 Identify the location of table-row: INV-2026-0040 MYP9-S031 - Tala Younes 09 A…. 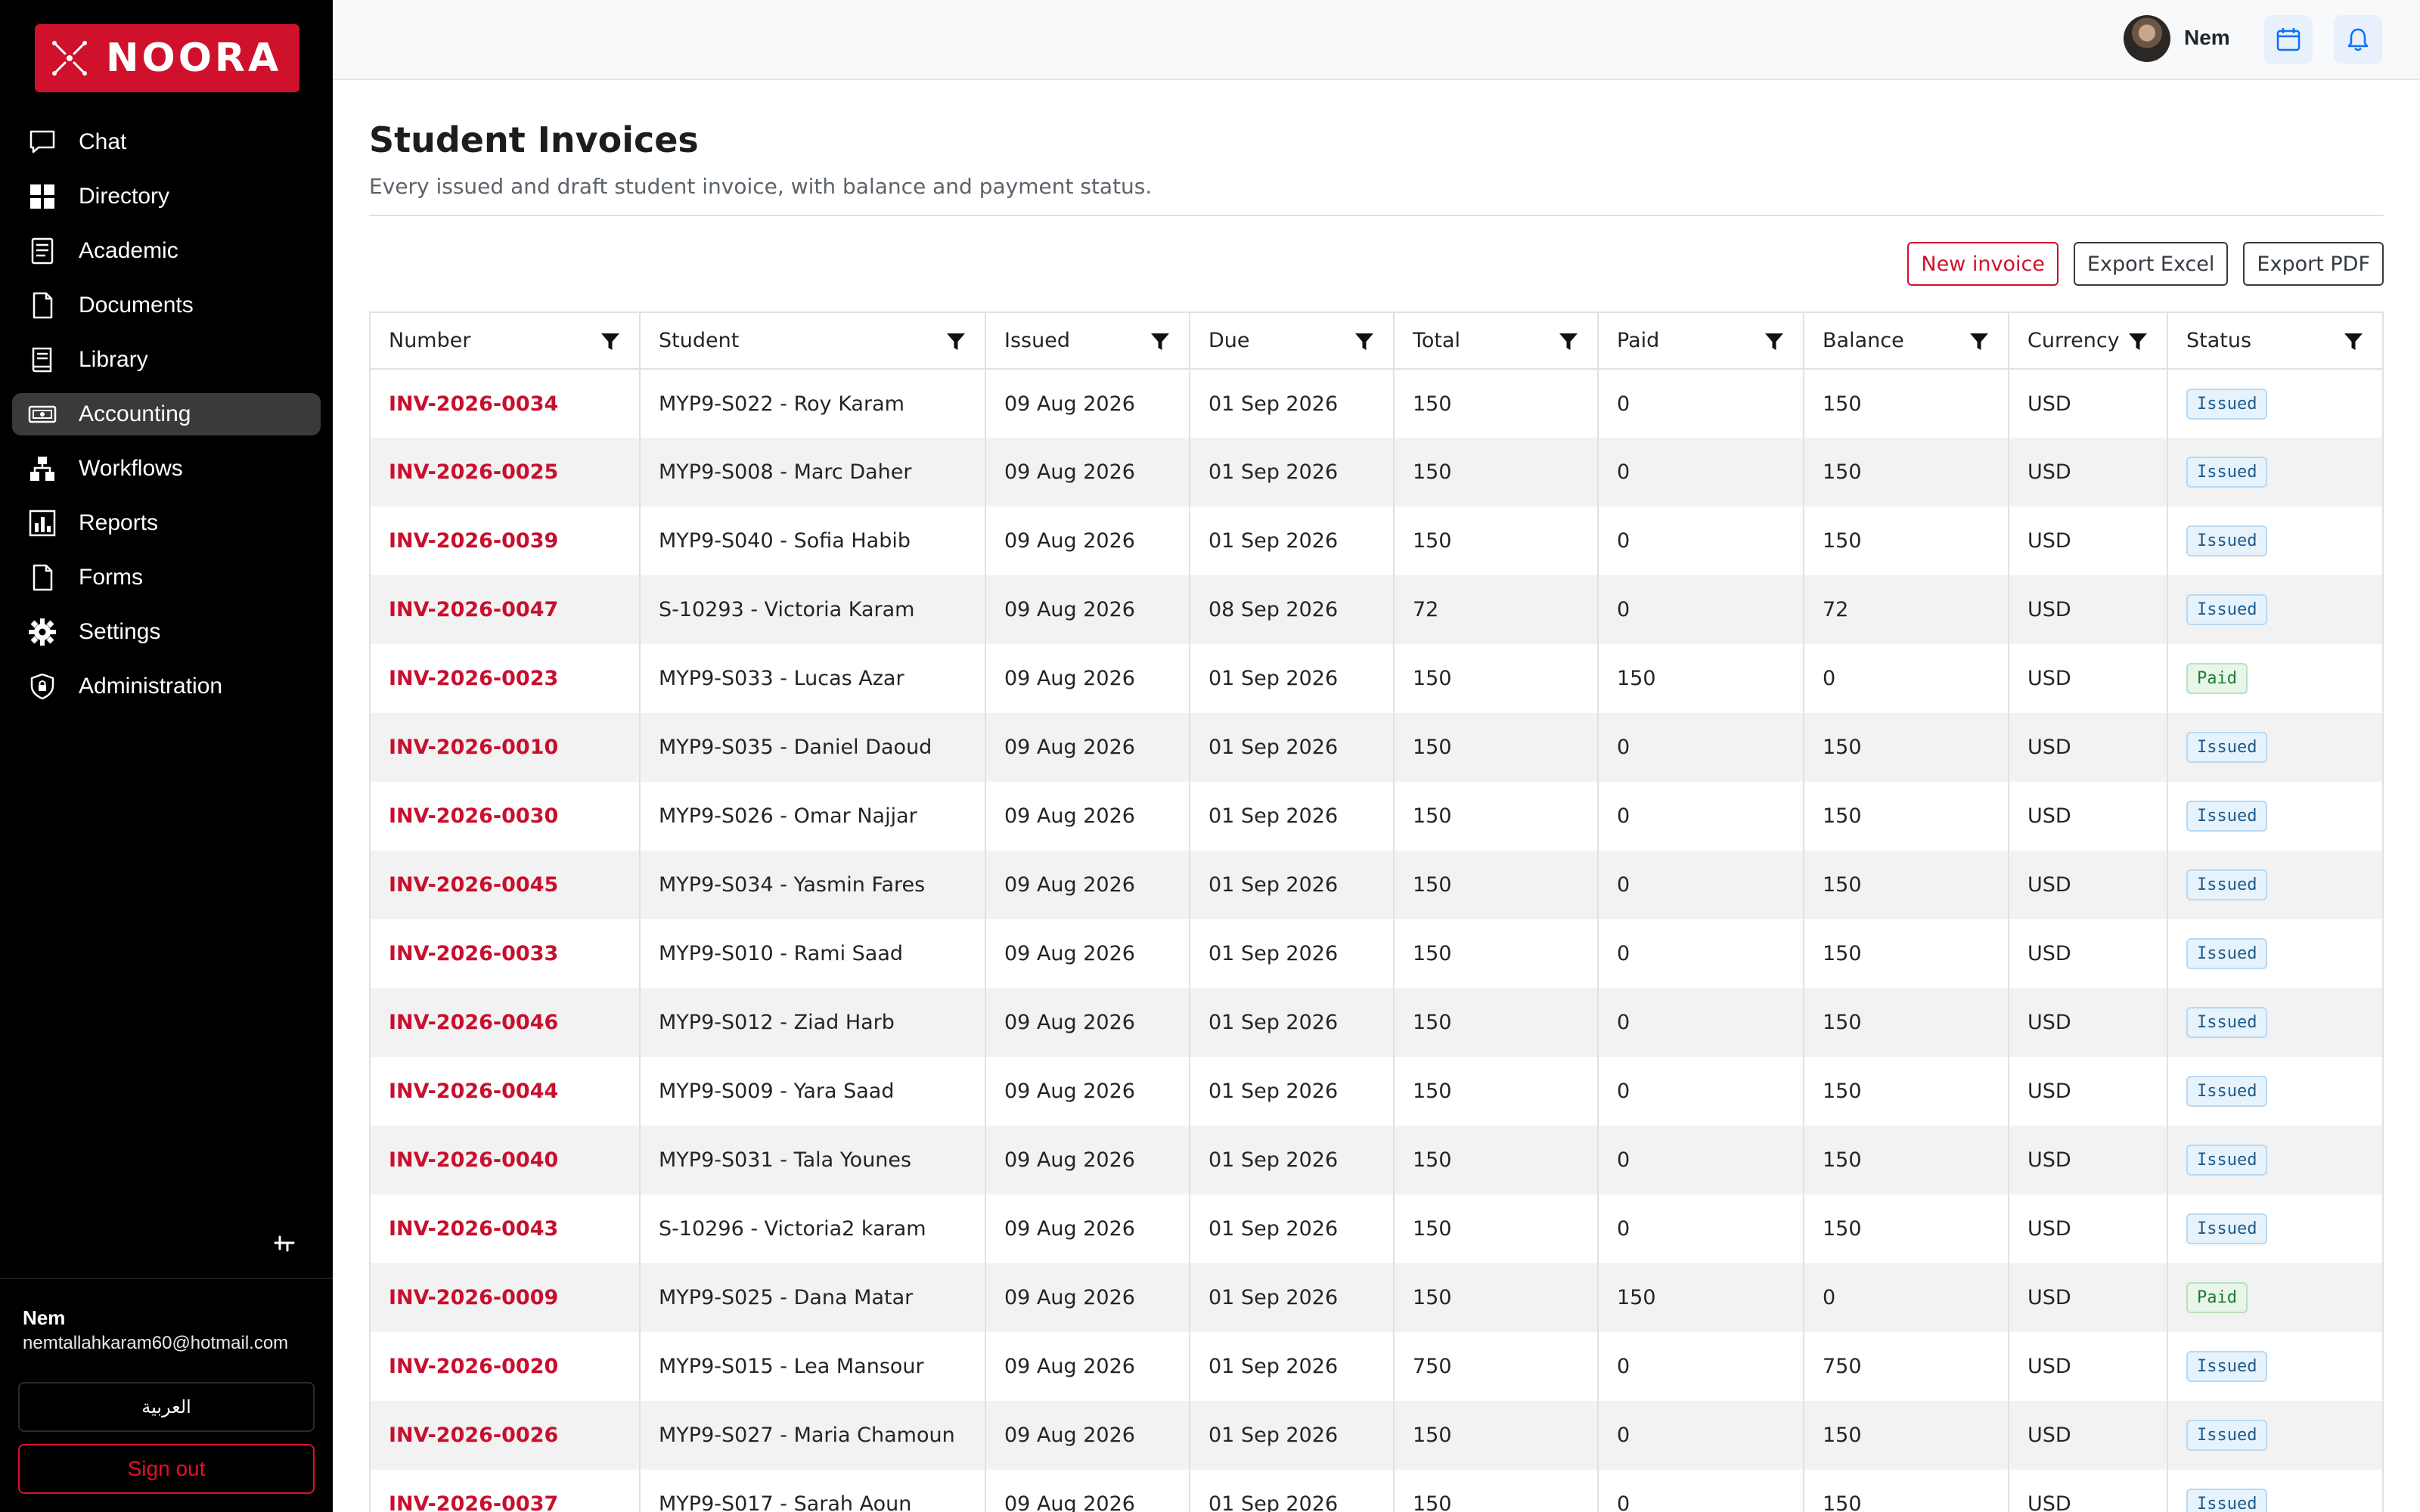
(1376, 1160).